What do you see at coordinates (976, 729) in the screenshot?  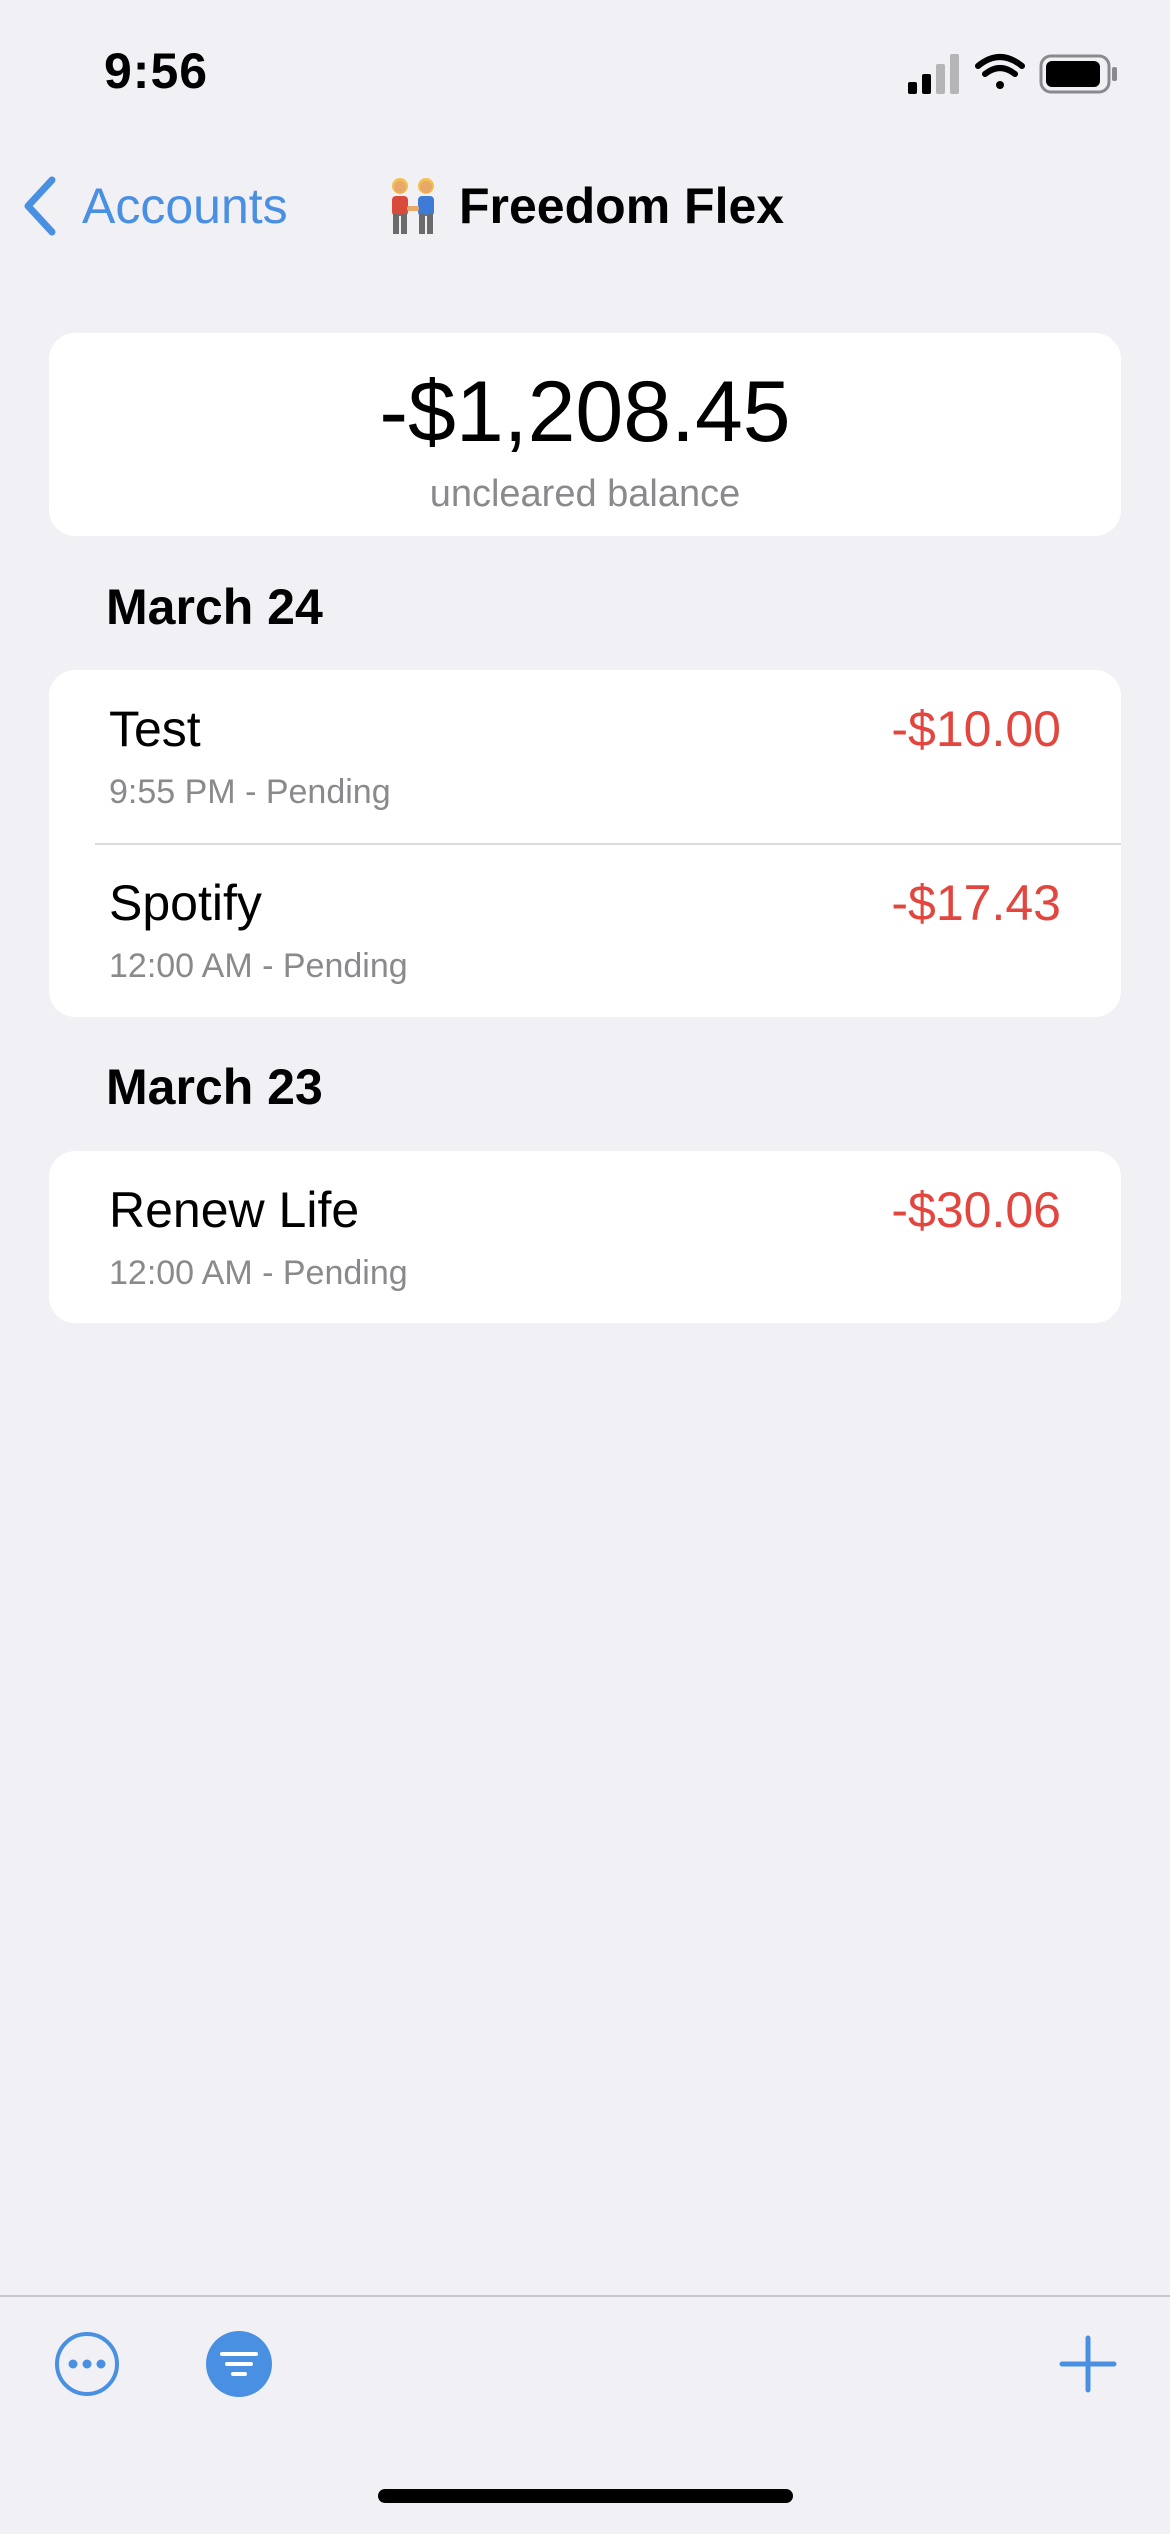 I see `transaction-amount: -$10.00` at bounding box center [976, 729].